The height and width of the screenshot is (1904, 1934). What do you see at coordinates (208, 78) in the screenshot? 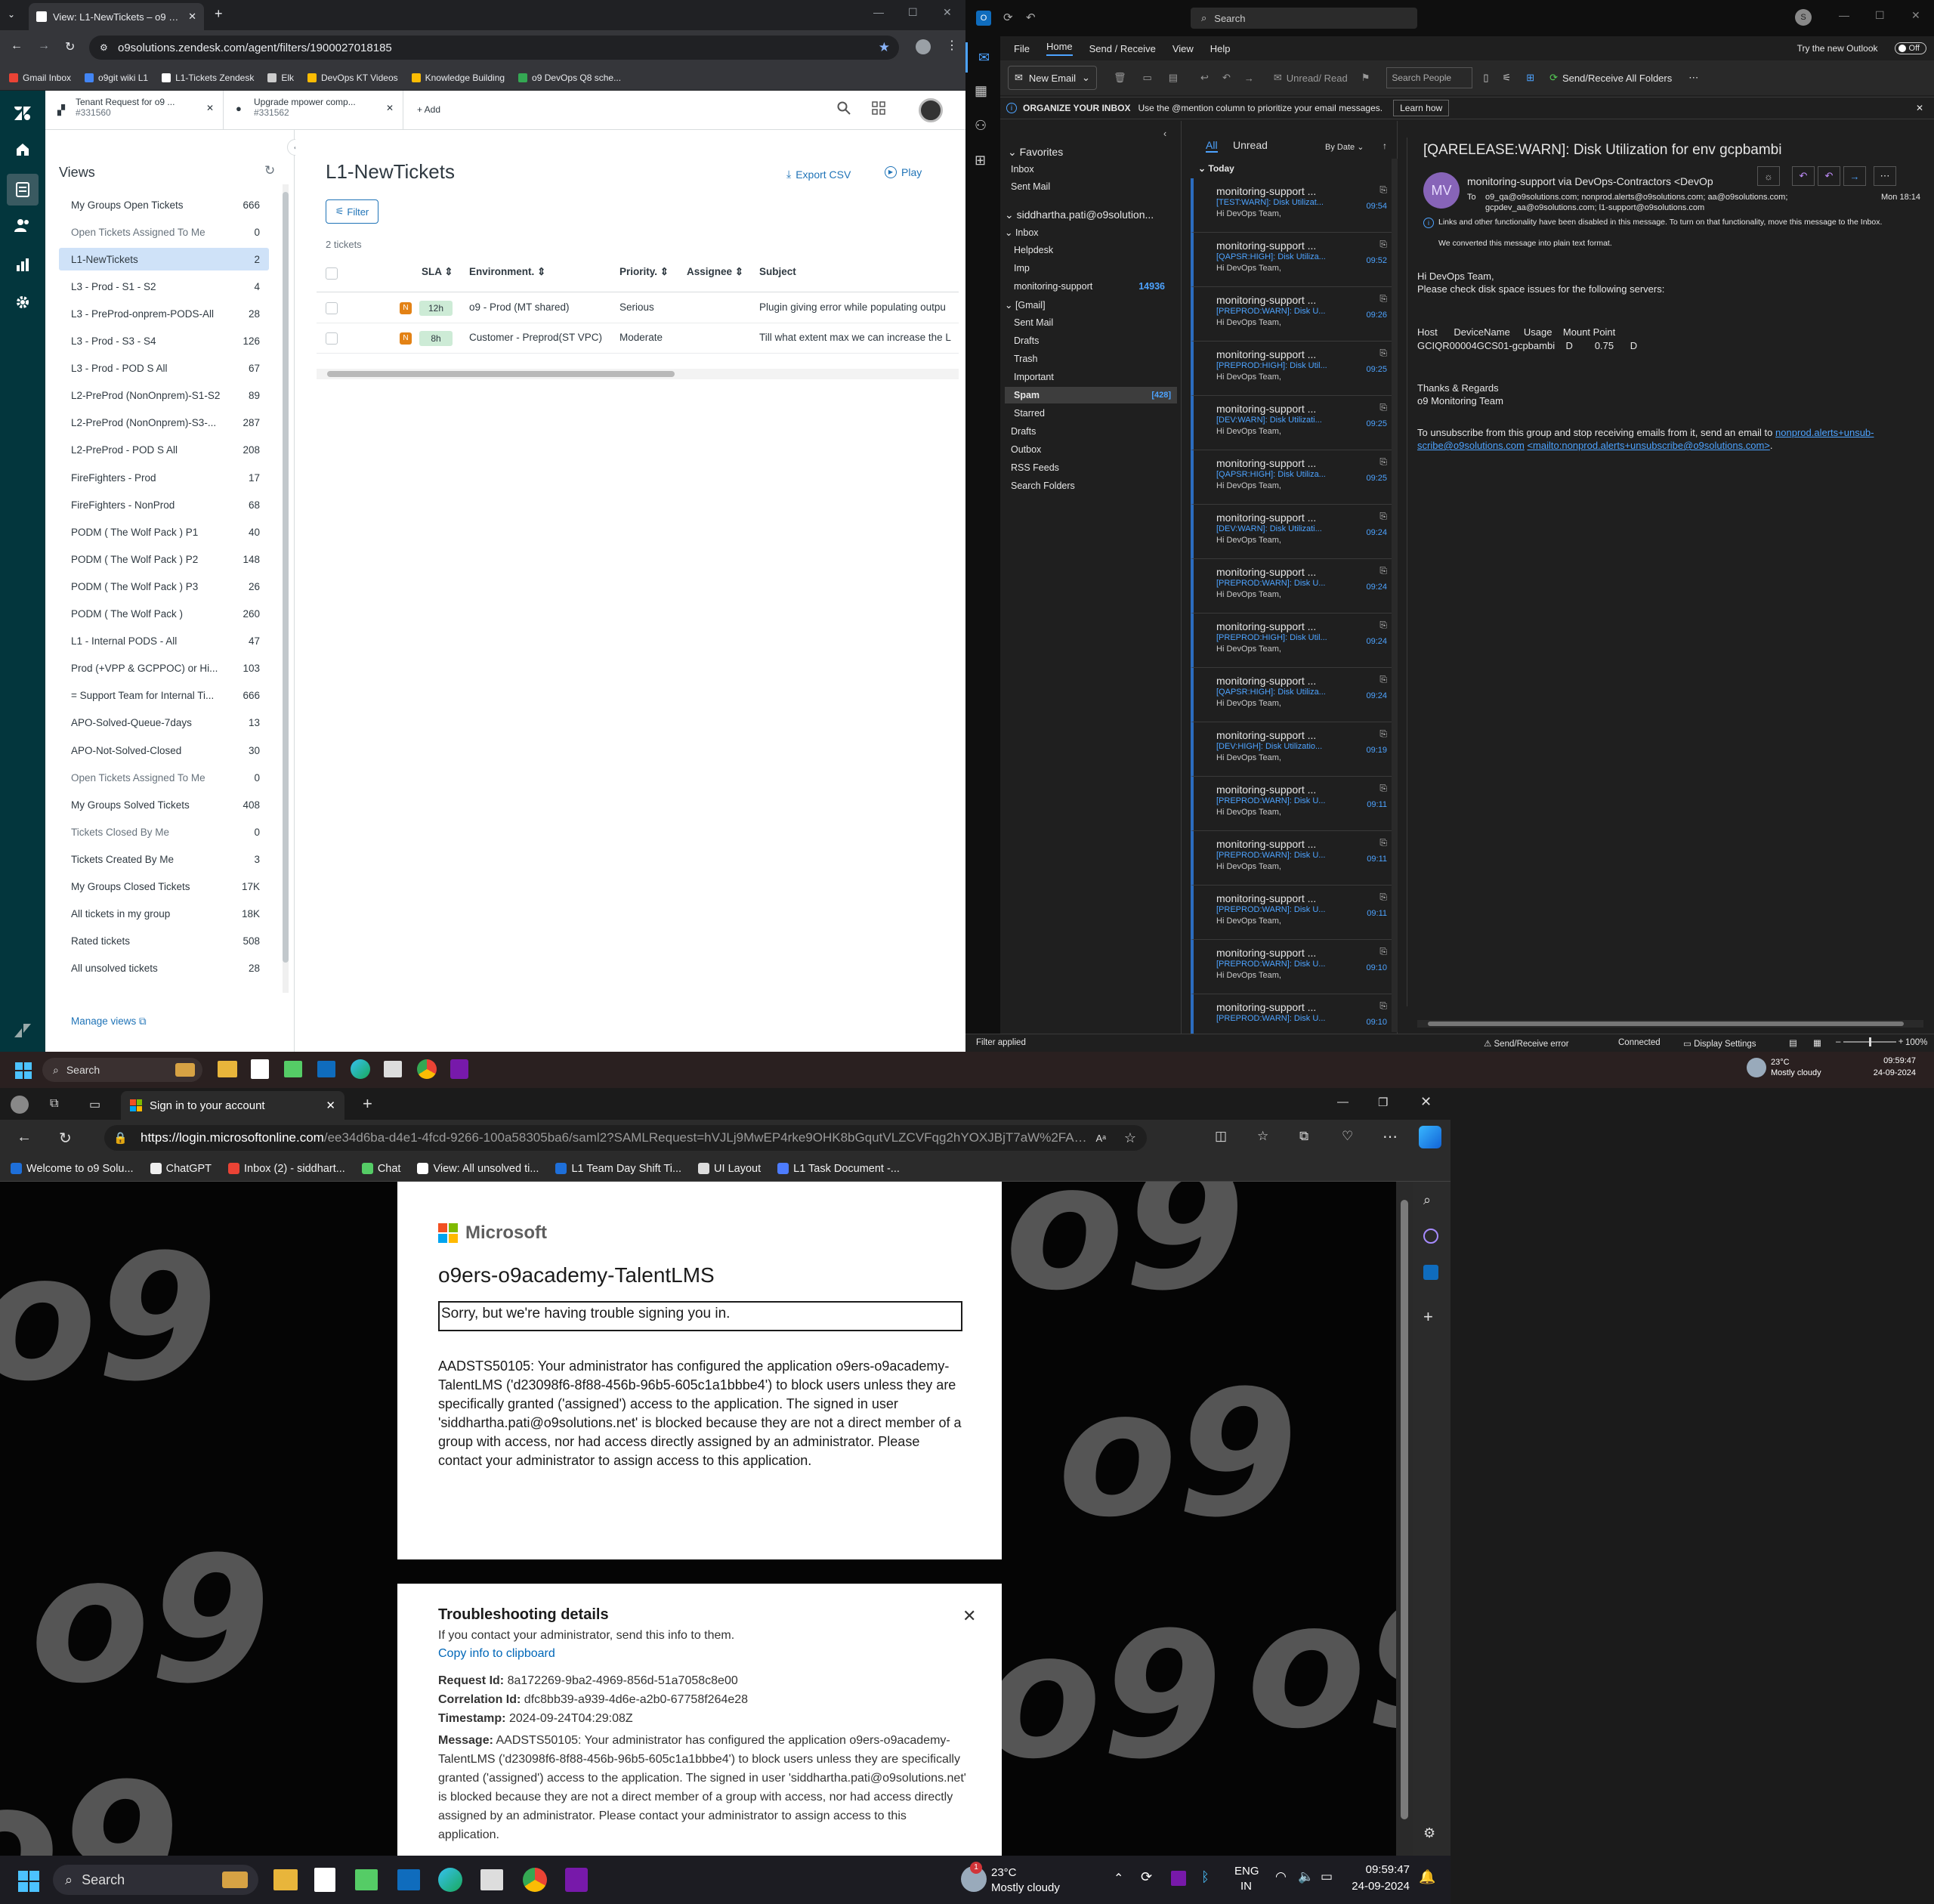
I see `bookmark-item: L1-Tickets Zendesk` at bounding box center [208, 78].